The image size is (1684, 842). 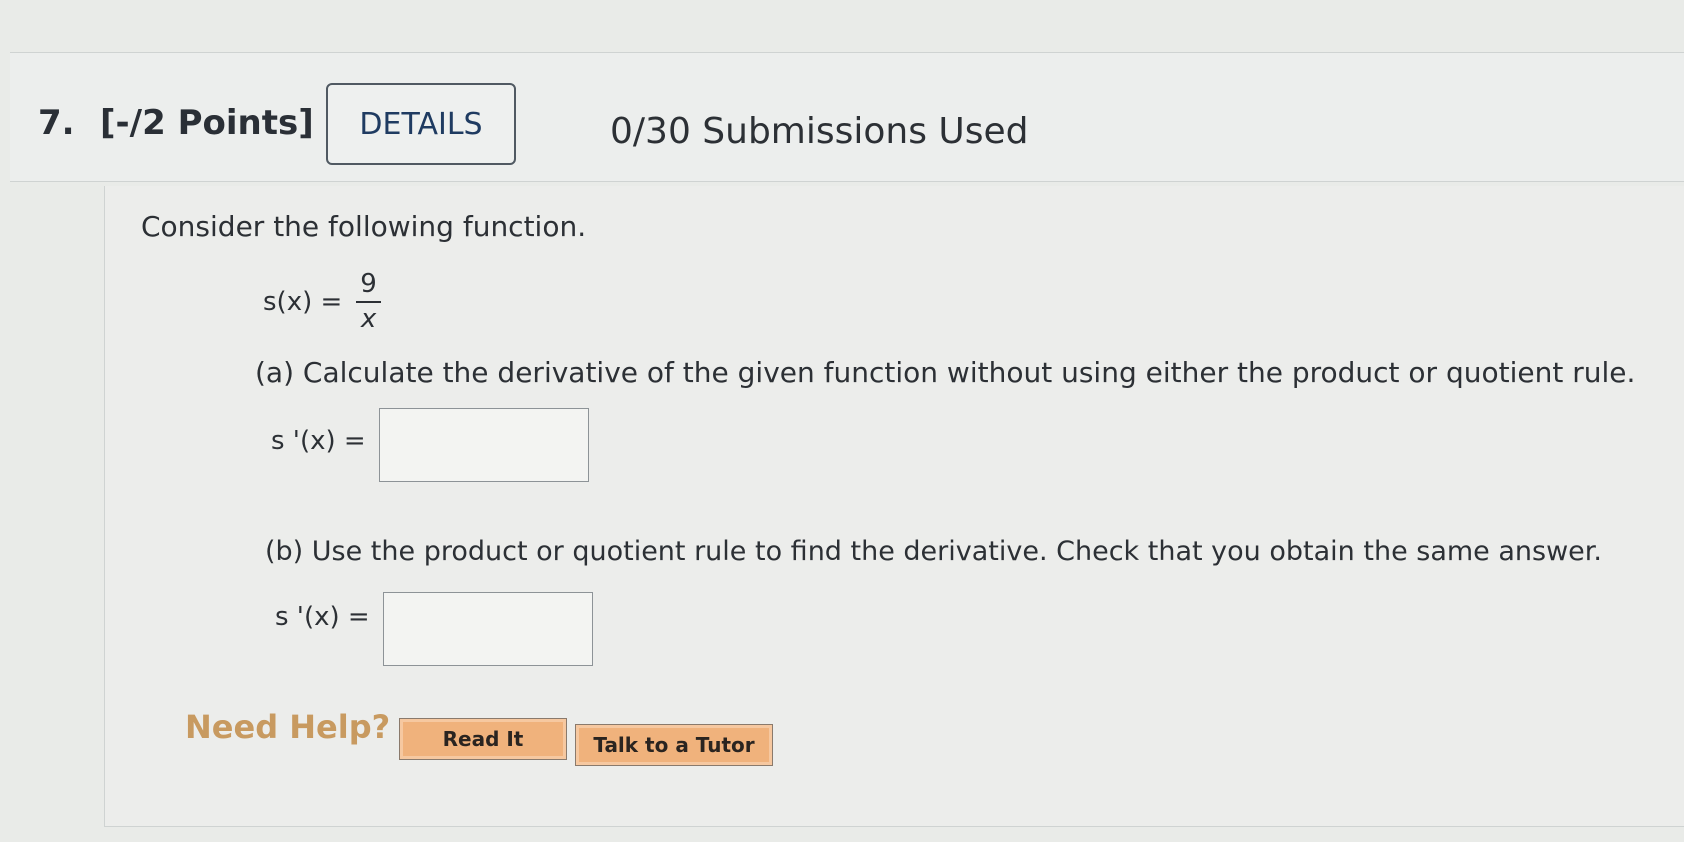 I want to click on function-lhs: s(x) =, so click(x=303, y=301).